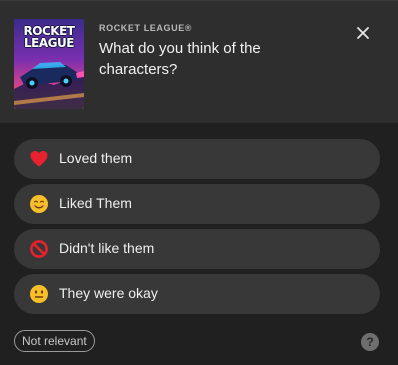 Image resolution: width=398 pixels, height=365 pixels. I want to click on option-label: Didn't like them, so click(107, 248).